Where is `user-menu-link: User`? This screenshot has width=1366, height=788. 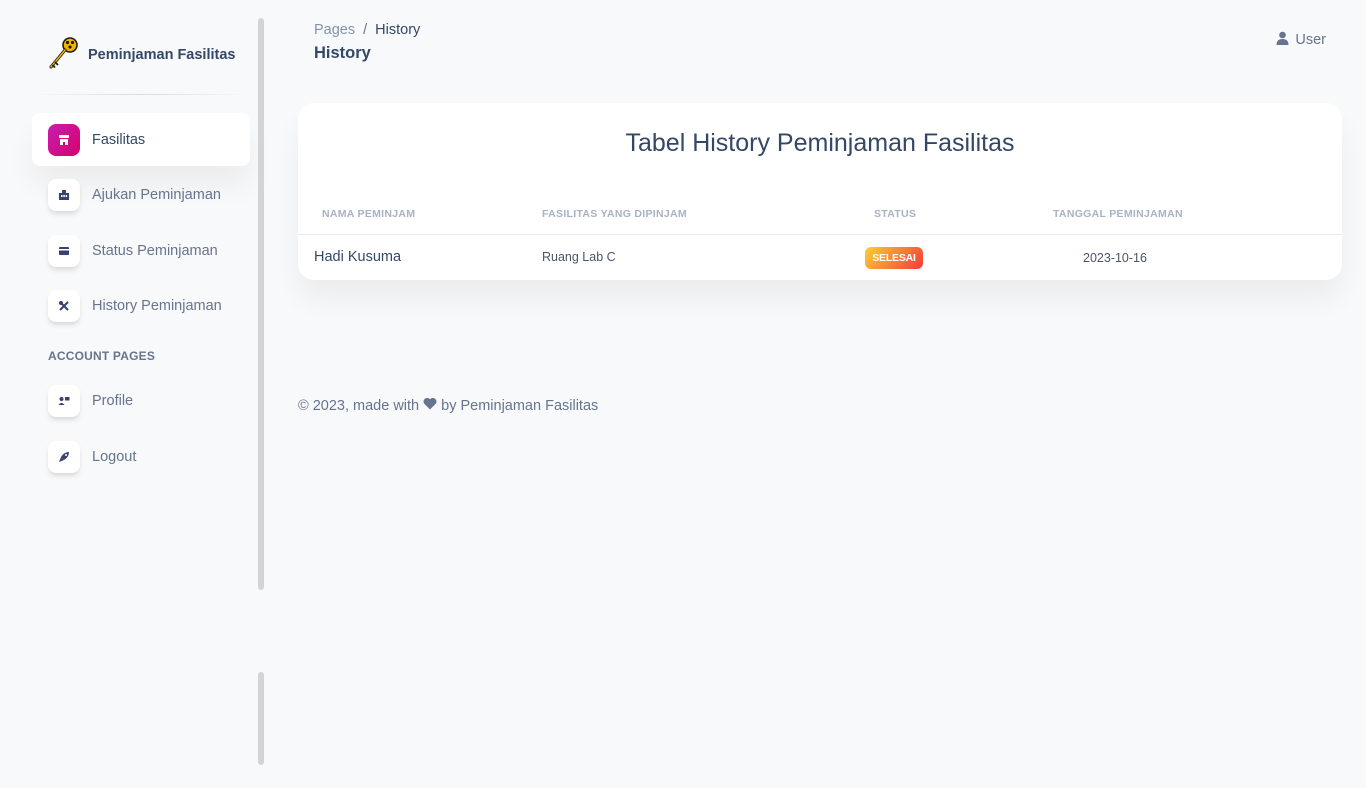
user-menu-link: User is located at coordinates (1301, 40).